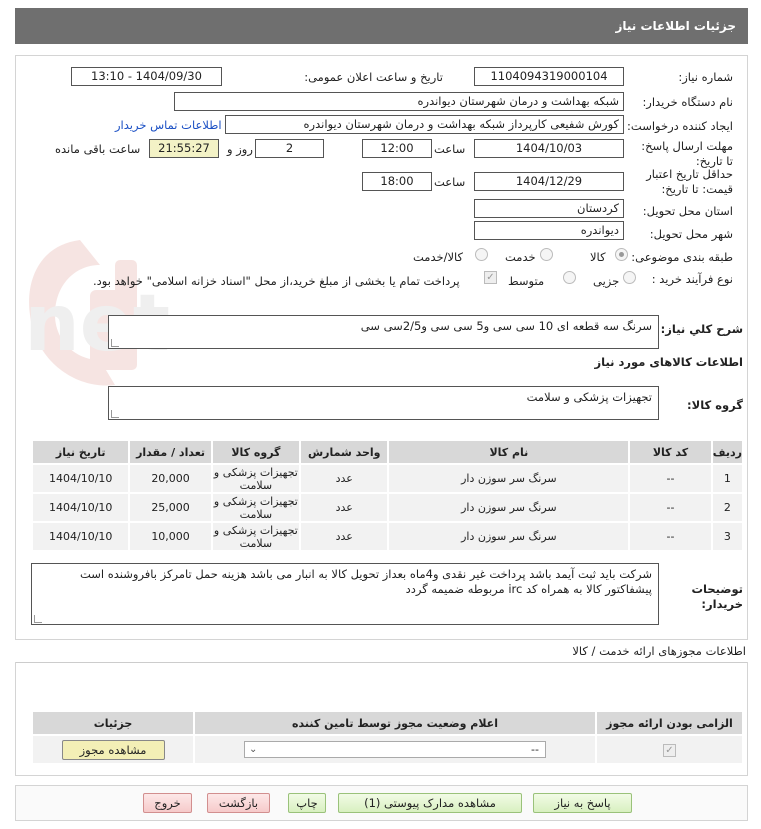 The width and height of the screenshot is (761, 829). Describe the element at coordinates (184, 148) in the screenshot. I see `remaining-time-field: 21:55:27` at that location.